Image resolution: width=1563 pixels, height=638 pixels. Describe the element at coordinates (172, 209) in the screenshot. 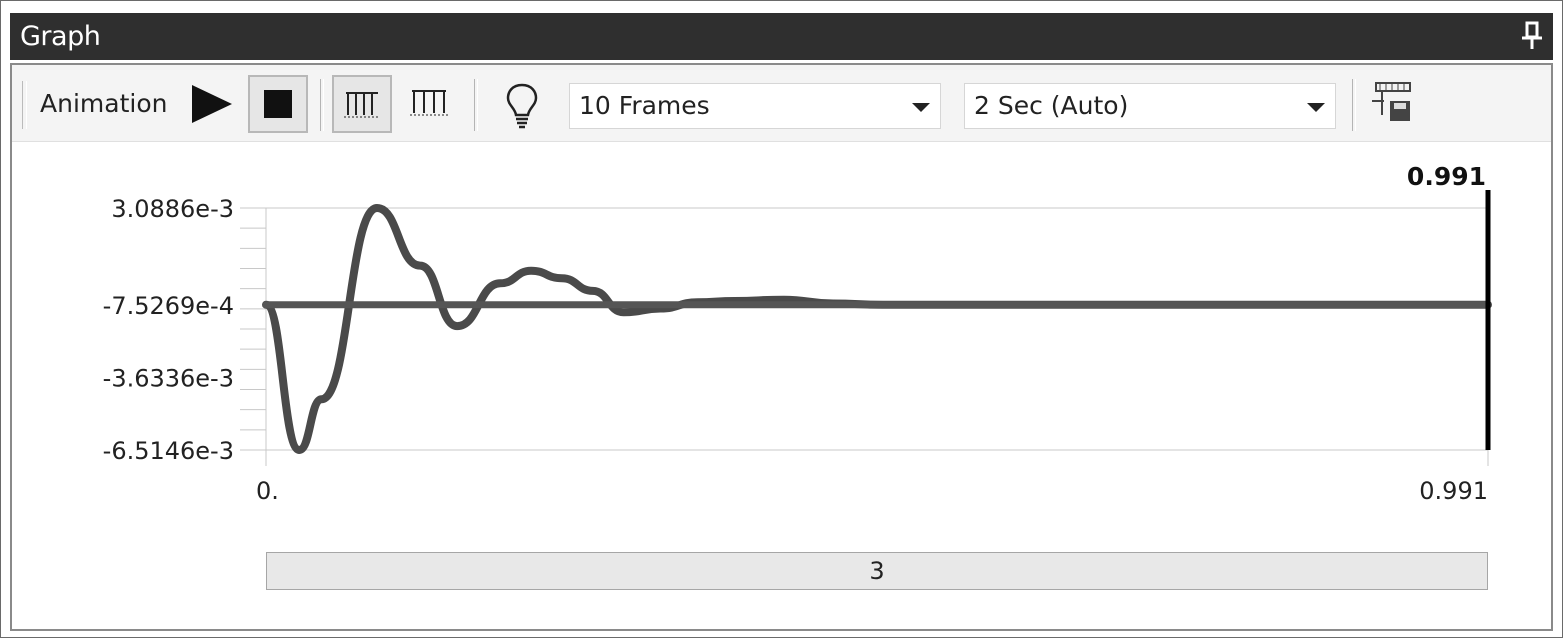

I see `y-tick-label: 3.0886e-3` at that location.